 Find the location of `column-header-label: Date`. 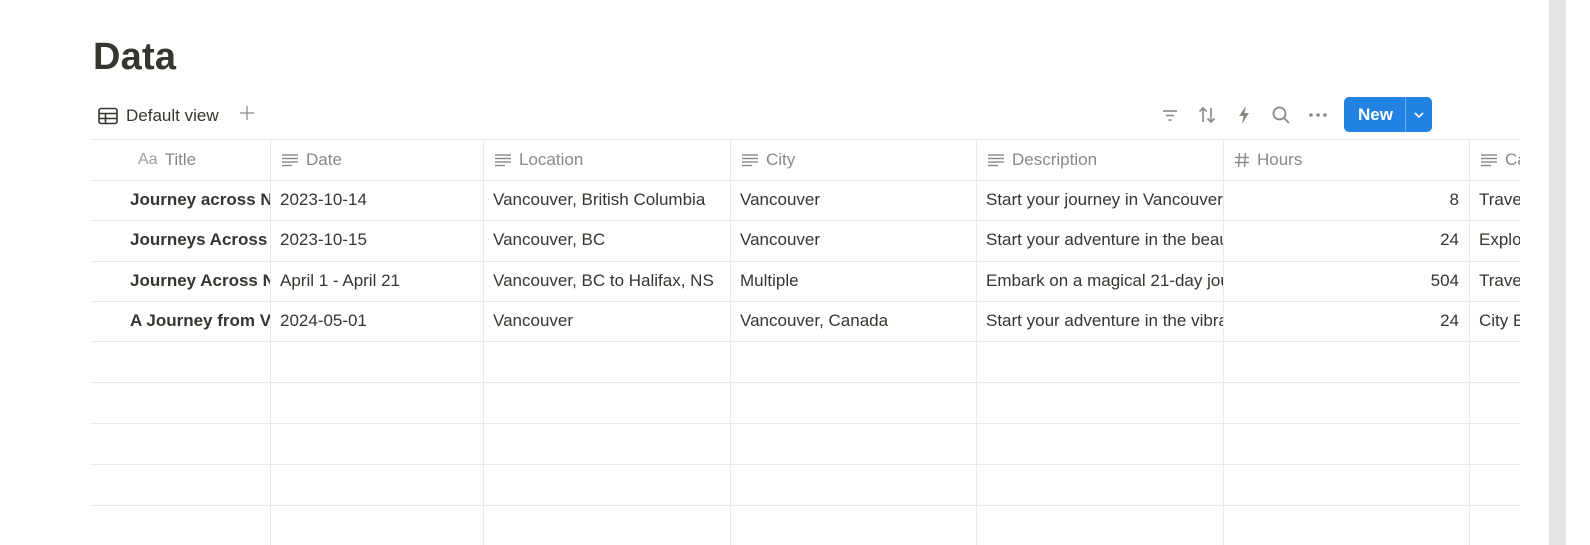

column-header-label: Date is located at coordinates (324, 159).